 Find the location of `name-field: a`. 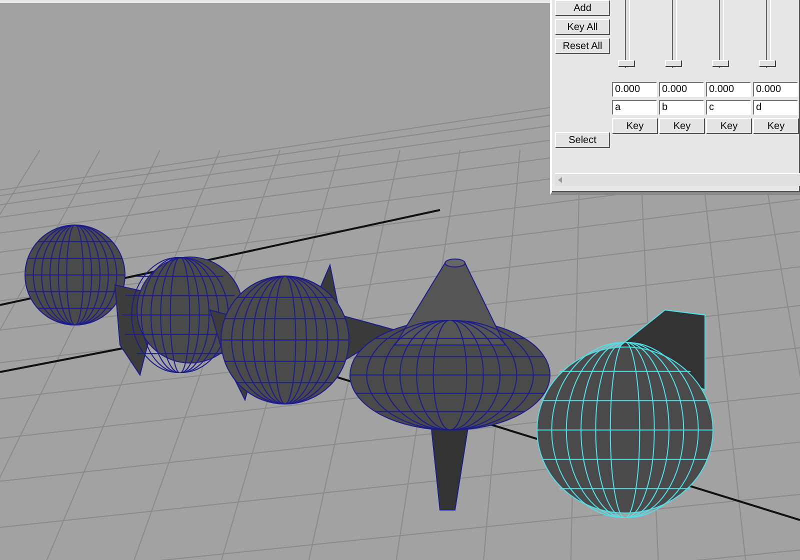

name-field: a is located at coordinates (634, 107).